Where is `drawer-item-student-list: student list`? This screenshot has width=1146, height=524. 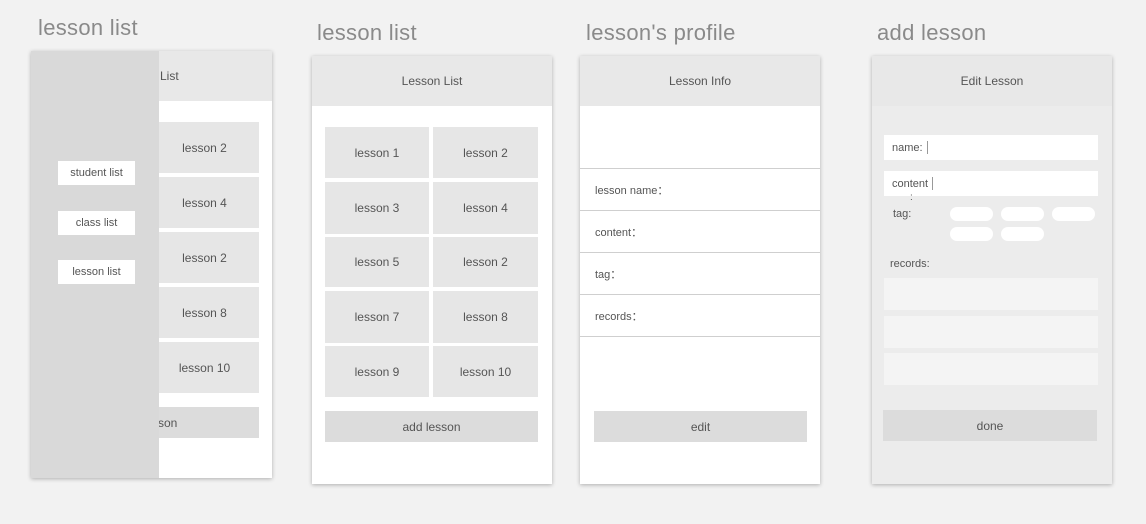 drawer-item-student-list: student list is located at coordinates (96, 173).